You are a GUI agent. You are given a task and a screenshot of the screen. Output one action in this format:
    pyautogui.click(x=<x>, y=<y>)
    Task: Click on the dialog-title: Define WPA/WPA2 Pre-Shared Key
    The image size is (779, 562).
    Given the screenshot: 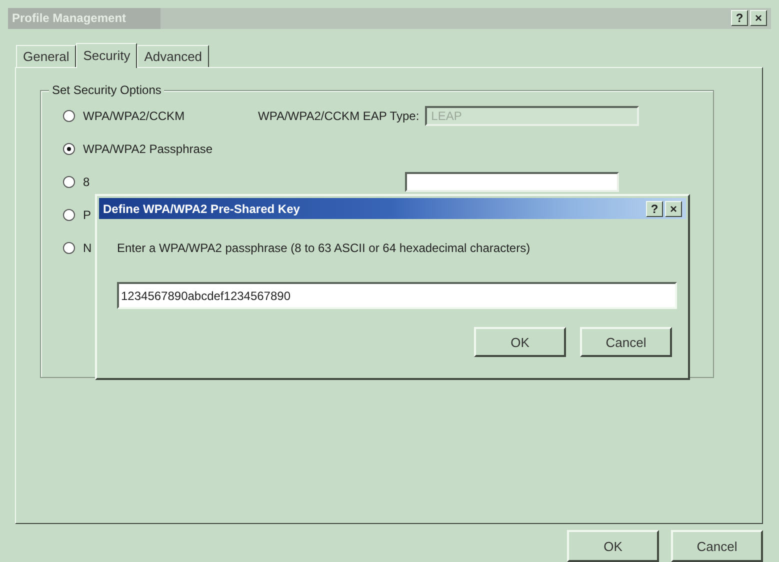 What is the action you would take?
    pyautogui.click(x=201, y=209)
    